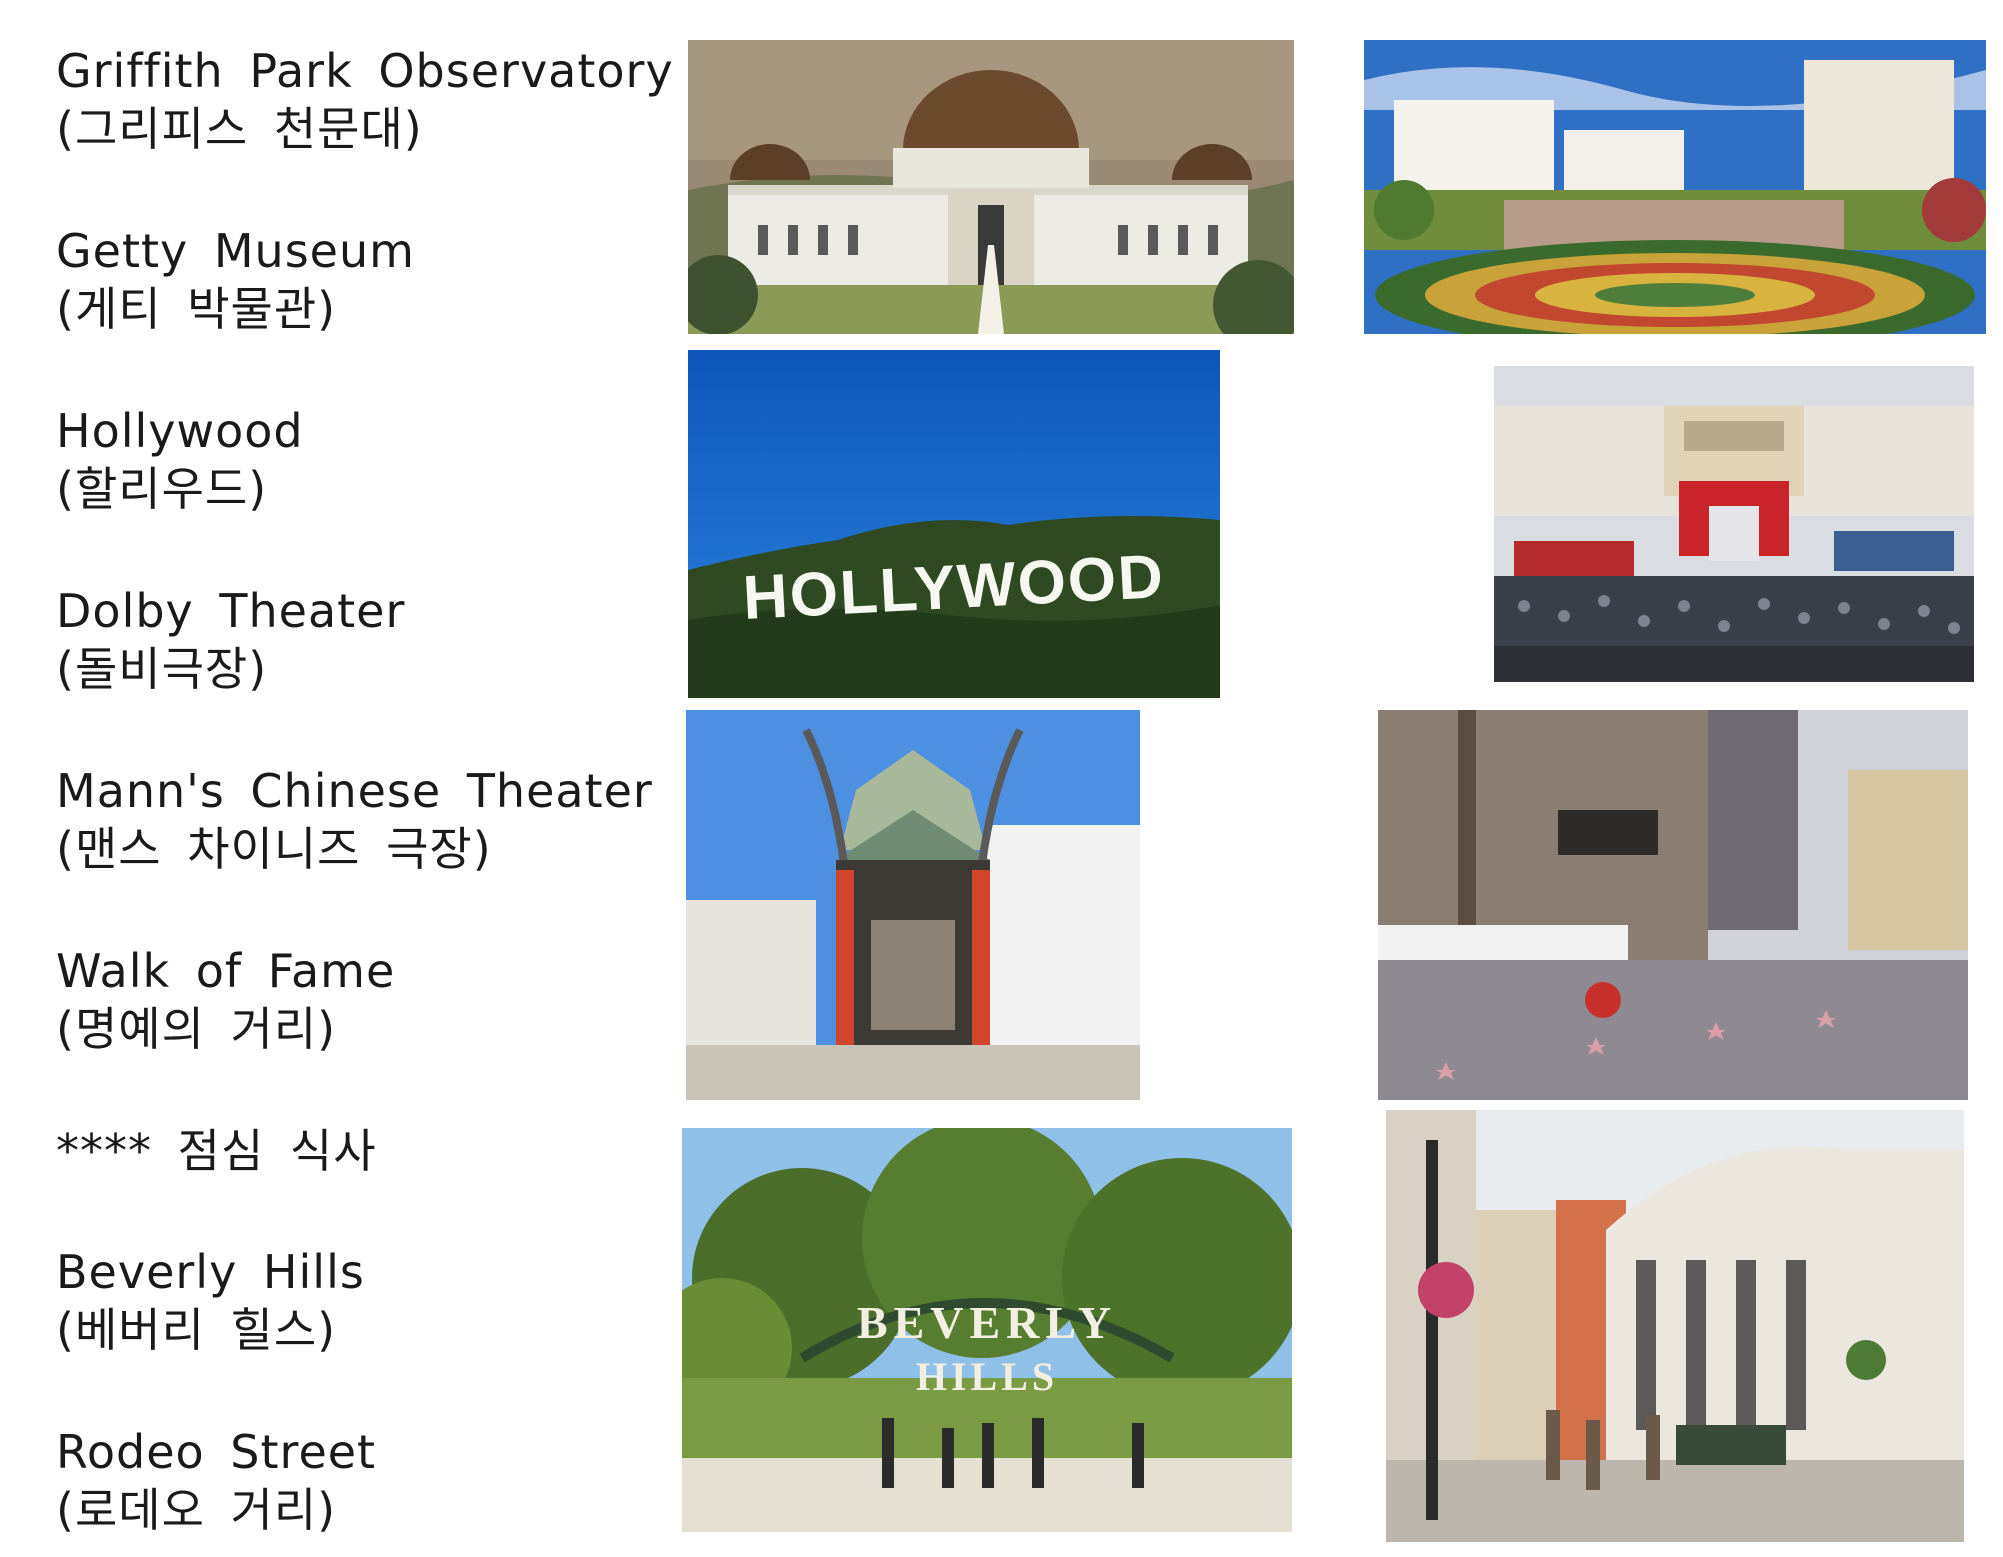 The image size is (2003, 1557). Describe the element at coordinates (231, 611) in the screenshot. I see `place-name: Dolby Theater` at that location.